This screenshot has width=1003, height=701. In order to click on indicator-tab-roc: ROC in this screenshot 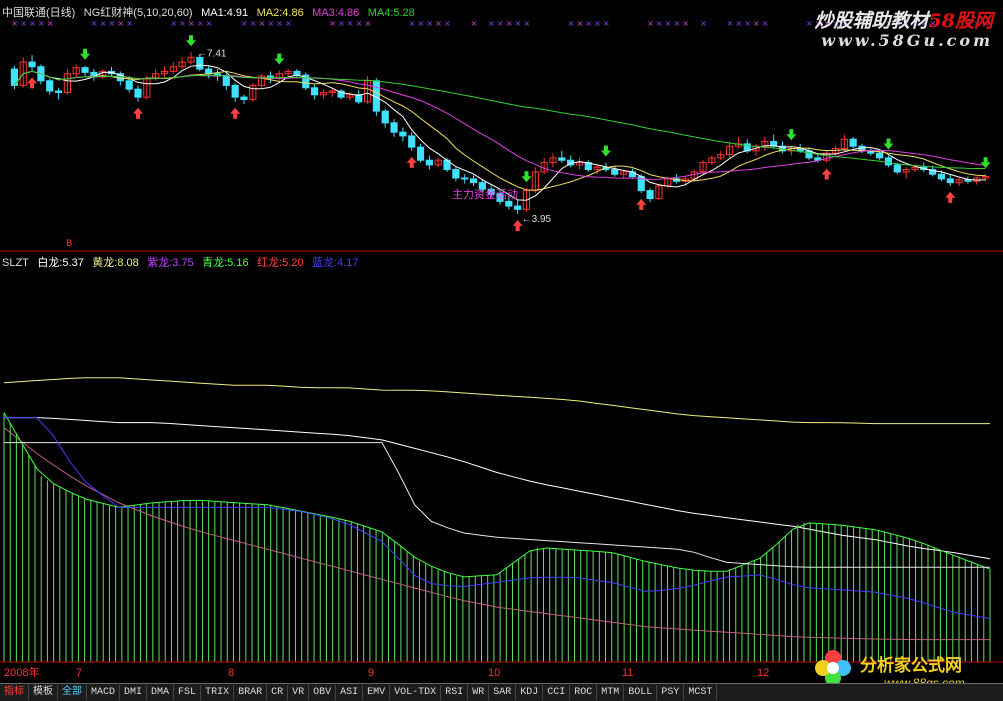, I will do `click(584, 692)`.